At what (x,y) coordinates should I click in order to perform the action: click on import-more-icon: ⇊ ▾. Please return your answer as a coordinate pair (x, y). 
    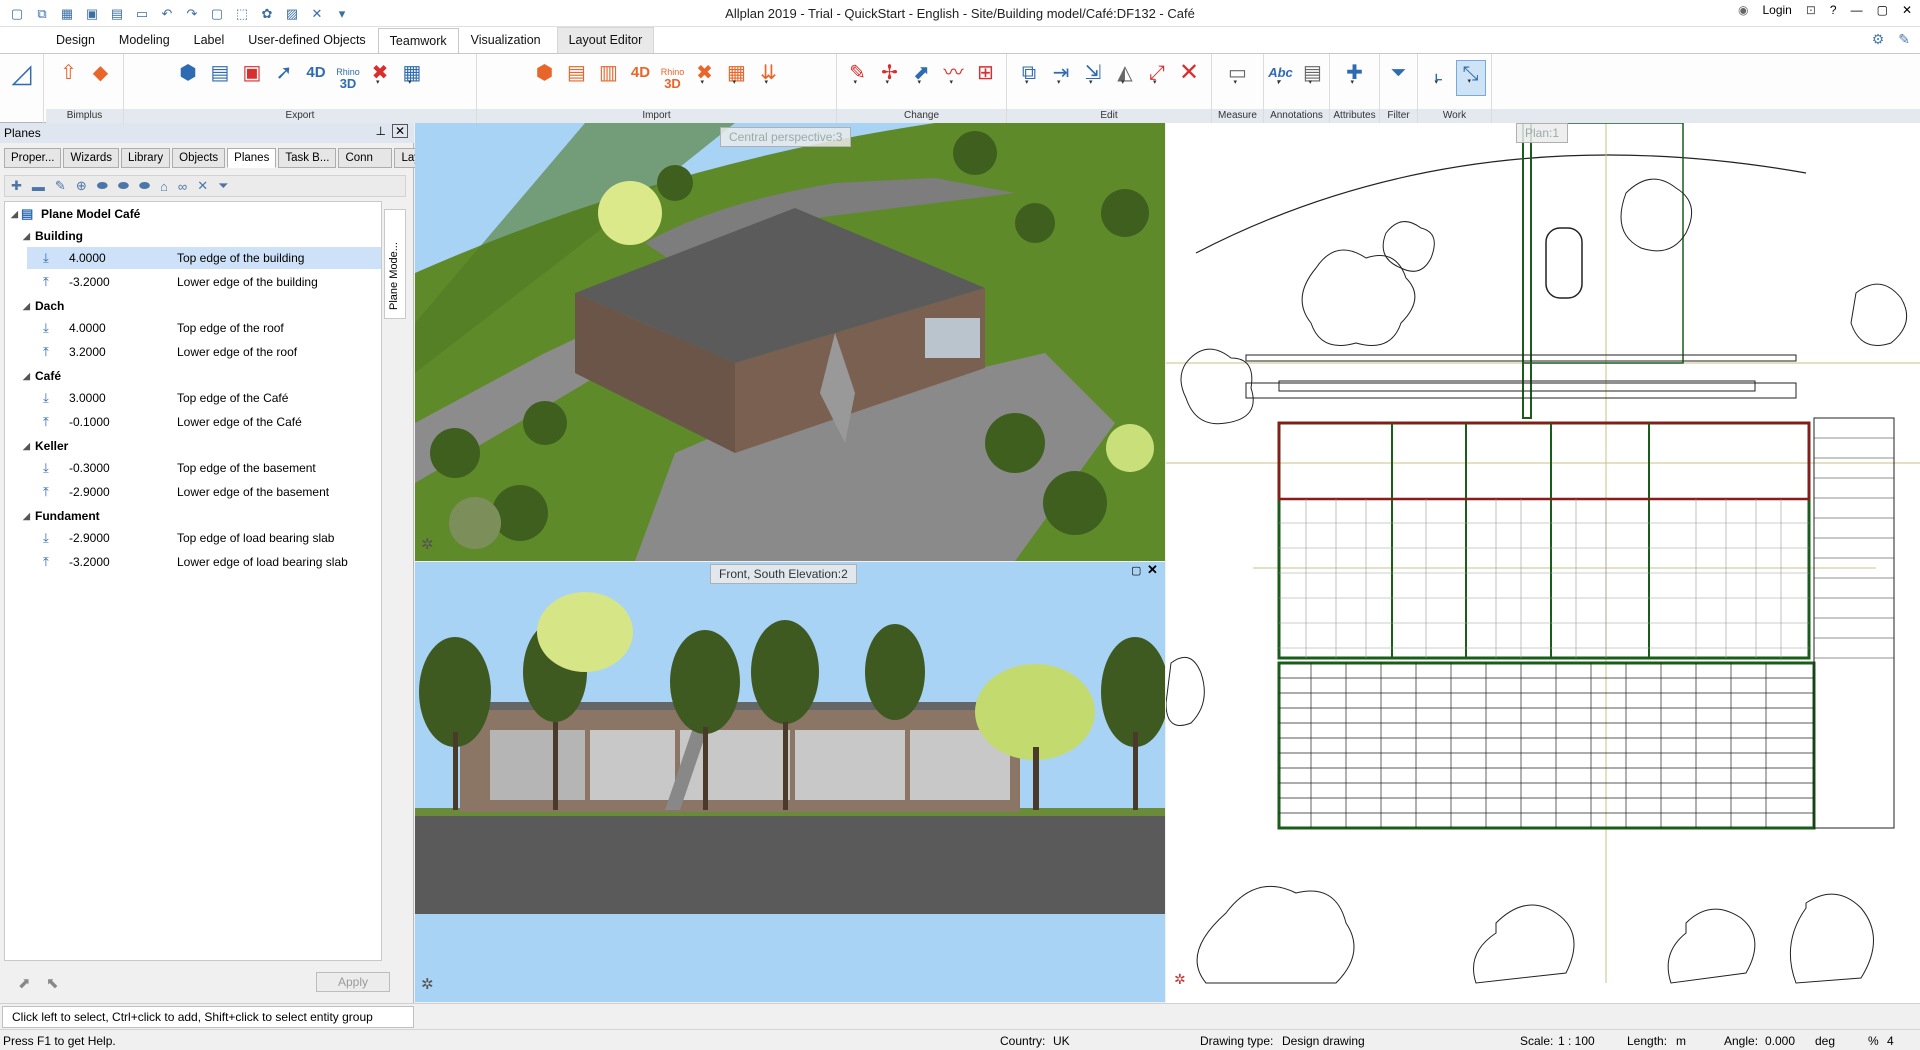
    Looking at the image, I should click on (769, 78).